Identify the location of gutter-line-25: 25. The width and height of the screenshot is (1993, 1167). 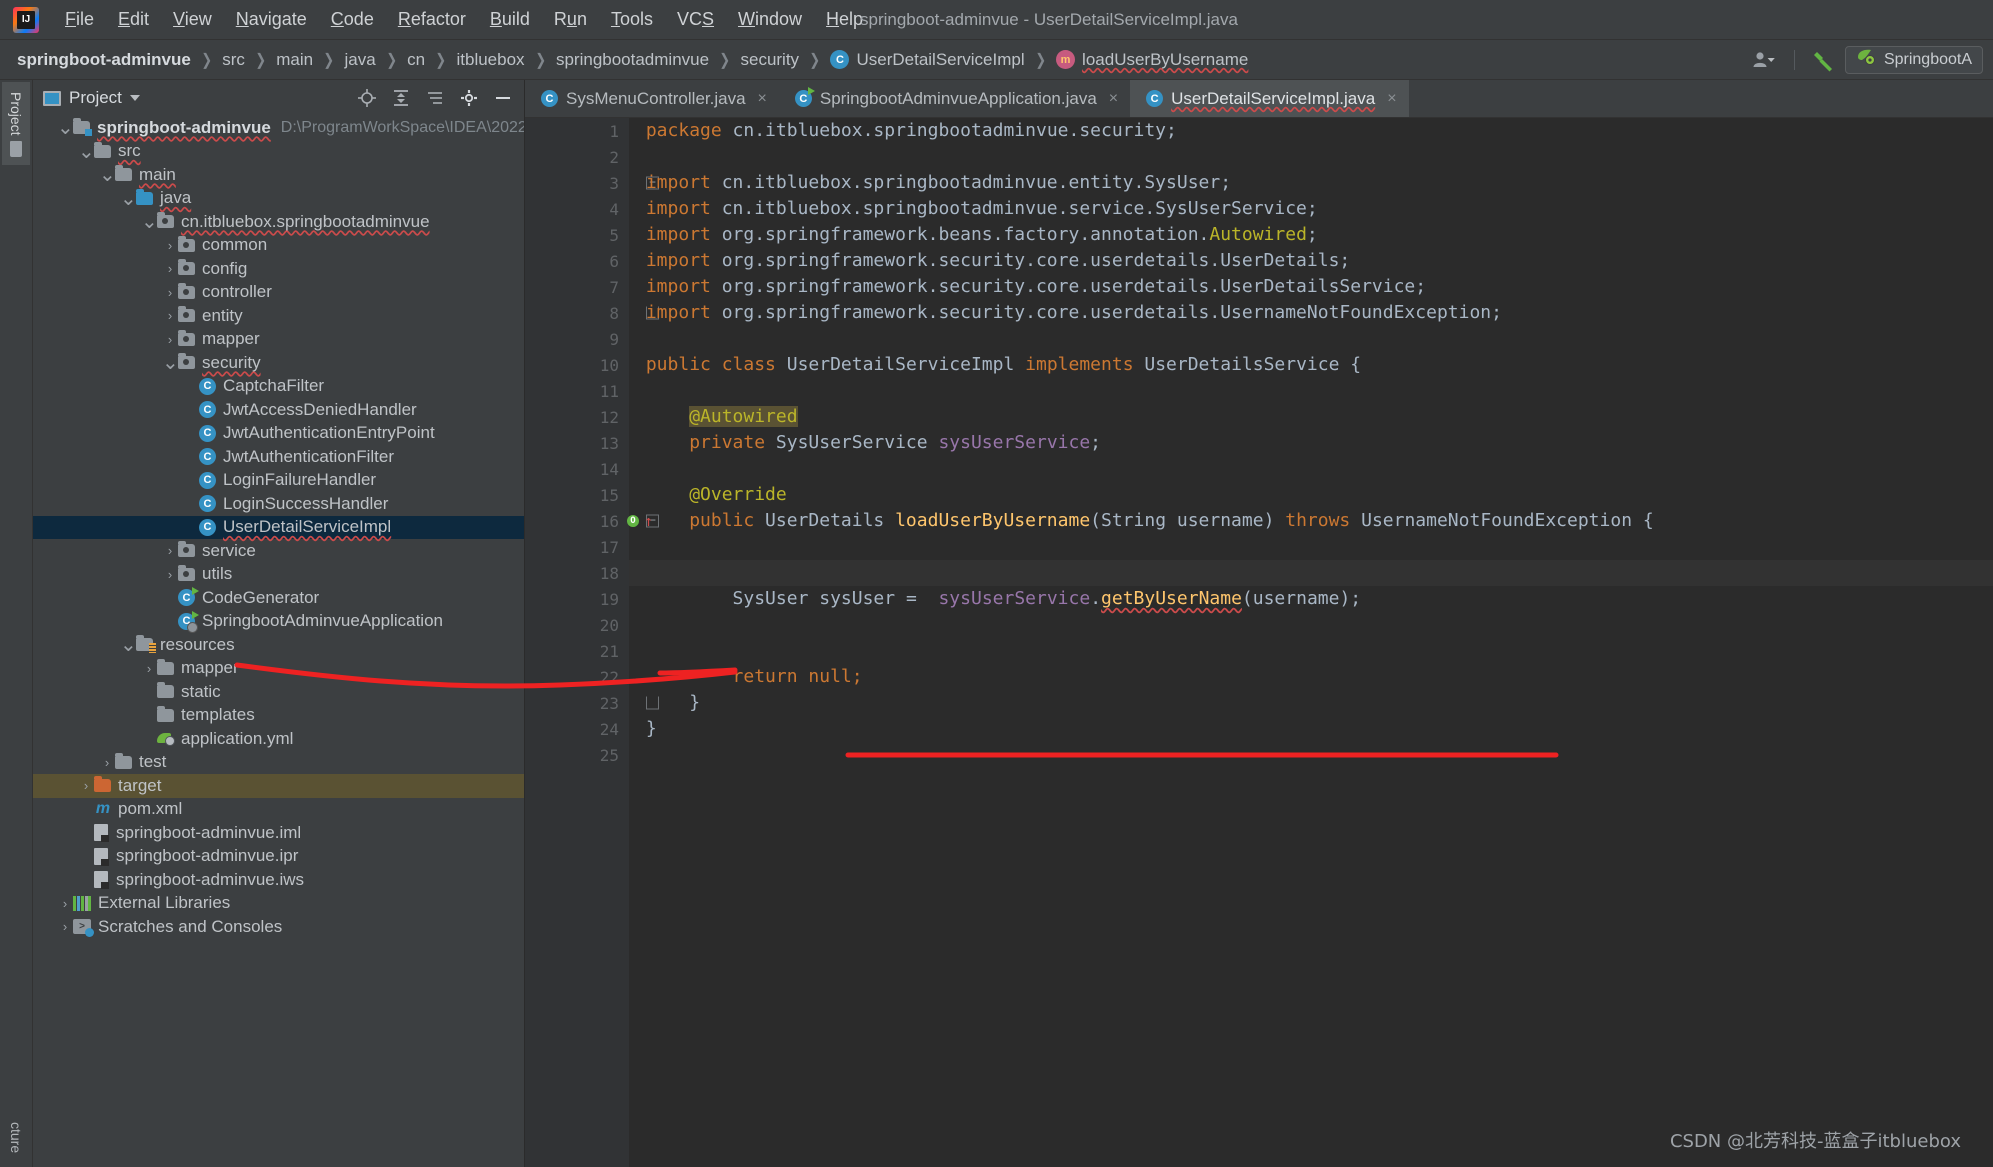
(577, 755).